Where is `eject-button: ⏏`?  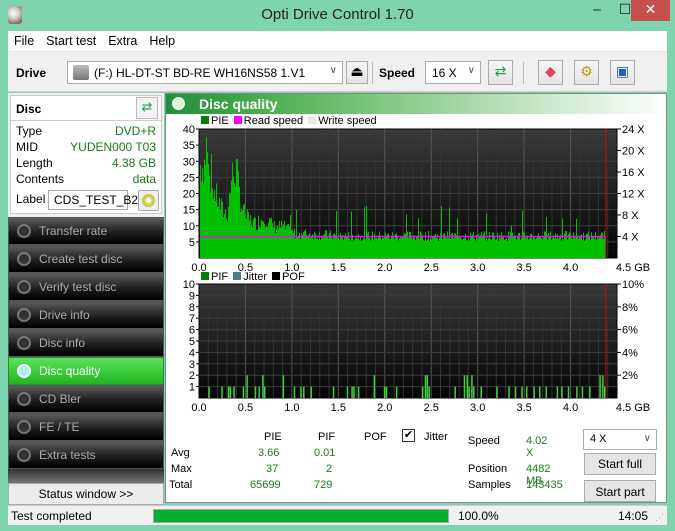
eject-button: ⏏ is located at coordinates (357, 72).